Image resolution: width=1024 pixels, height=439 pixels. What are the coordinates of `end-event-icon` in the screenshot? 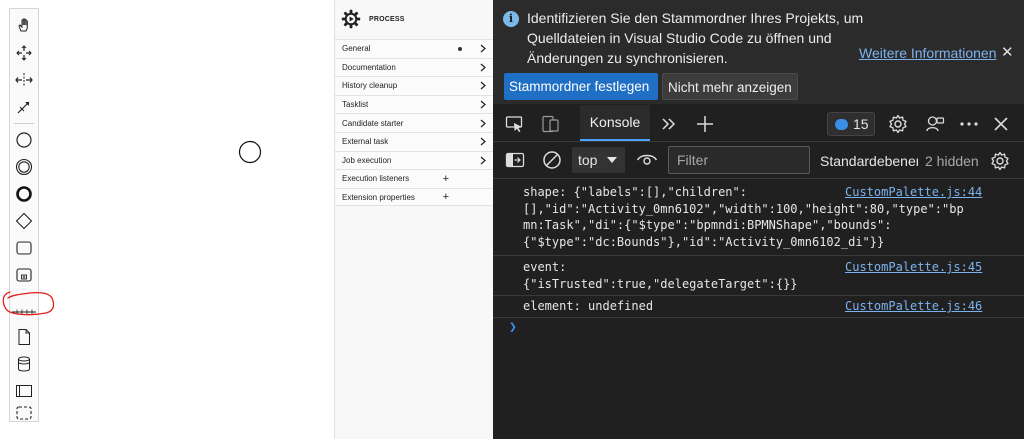 It's located at (24, 194).